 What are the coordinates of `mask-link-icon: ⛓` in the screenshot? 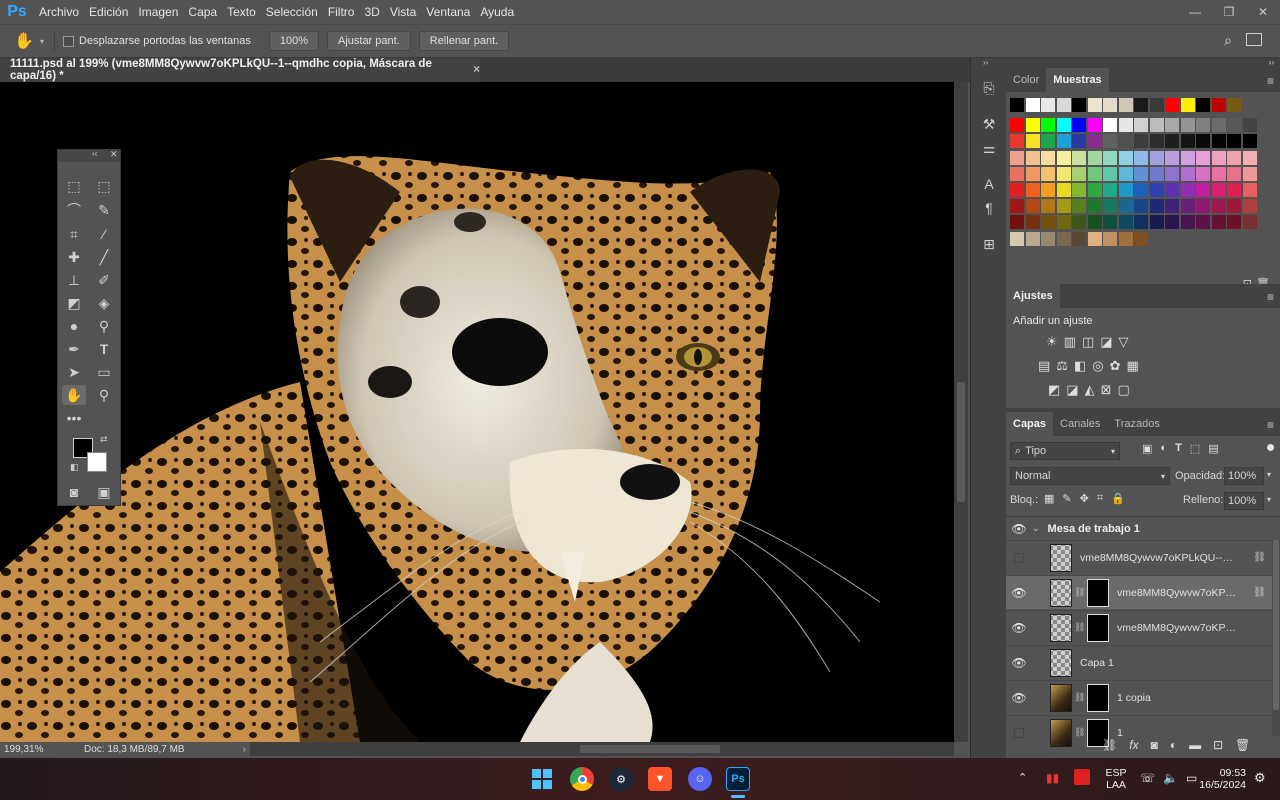 It's located at (1079, 592).